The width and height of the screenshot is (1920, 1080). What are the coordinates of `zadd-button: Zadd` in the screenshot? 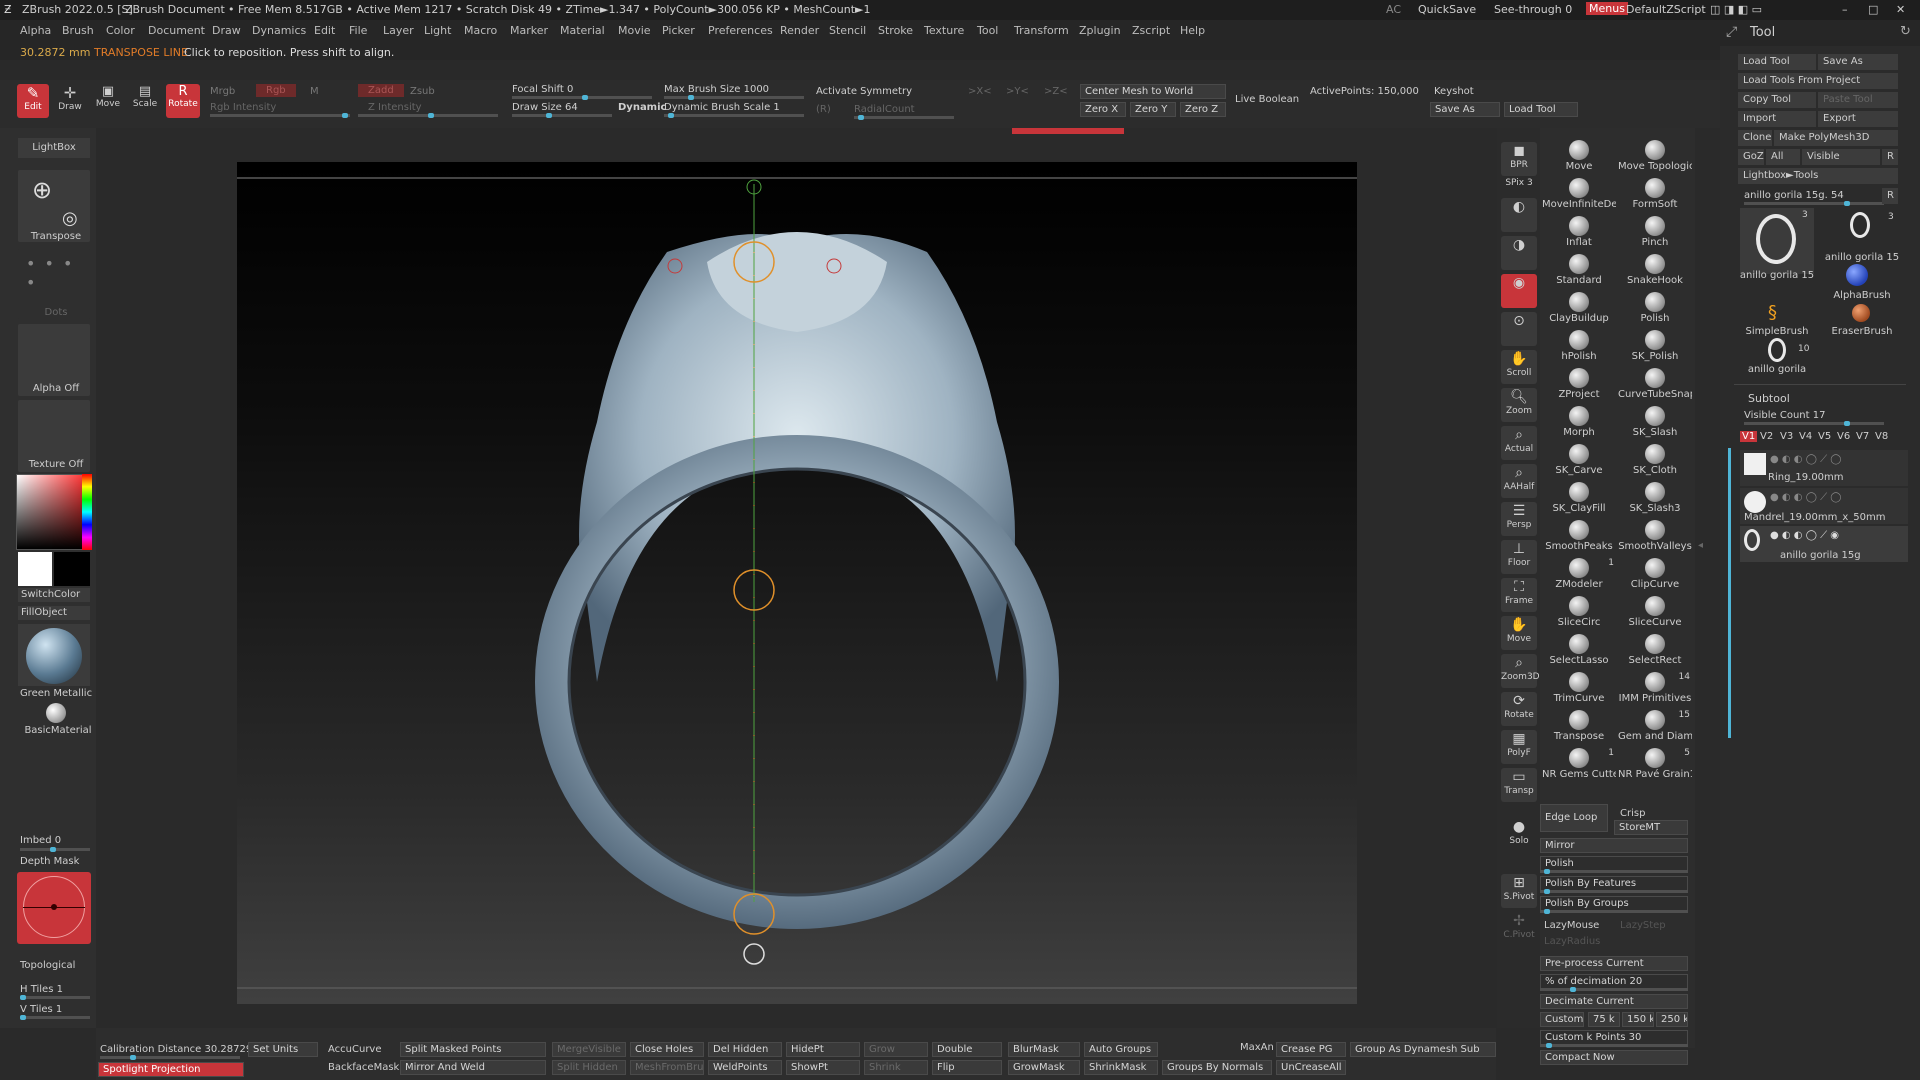 It's located at (381, 90).